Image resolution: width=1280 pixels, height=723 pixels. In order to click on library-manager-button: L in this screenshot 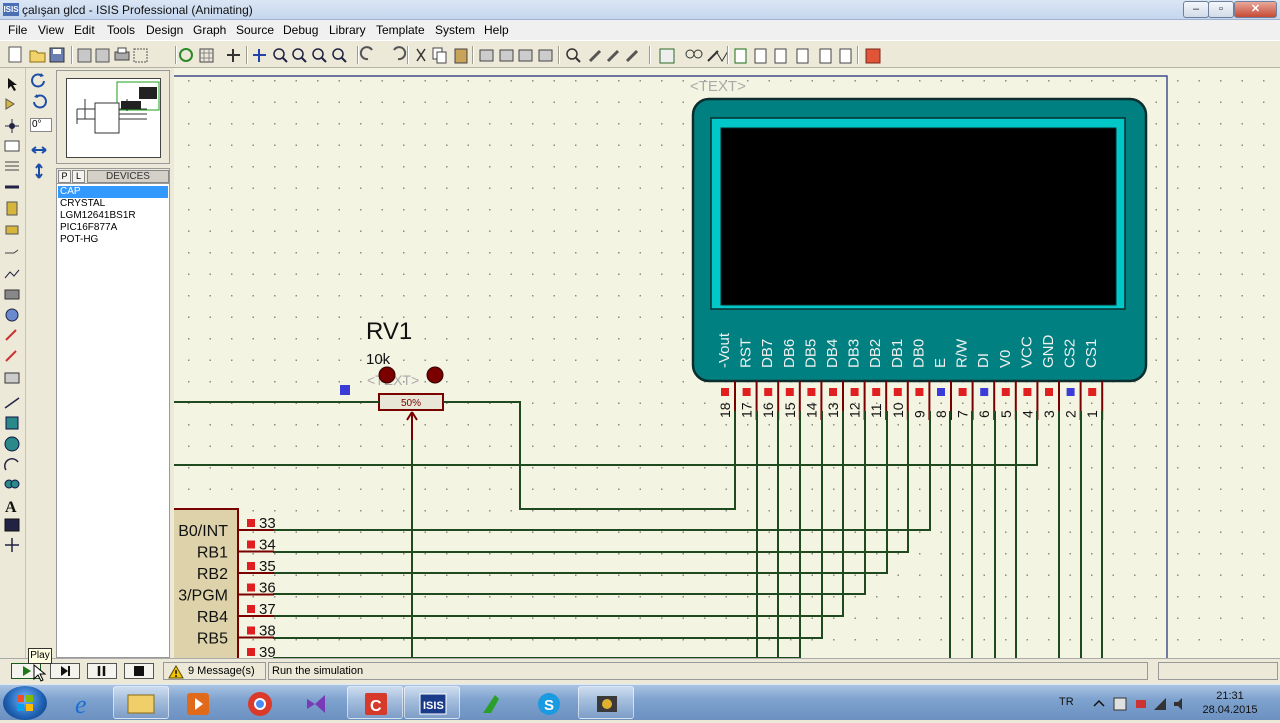, I will do `click(78, 176)`.